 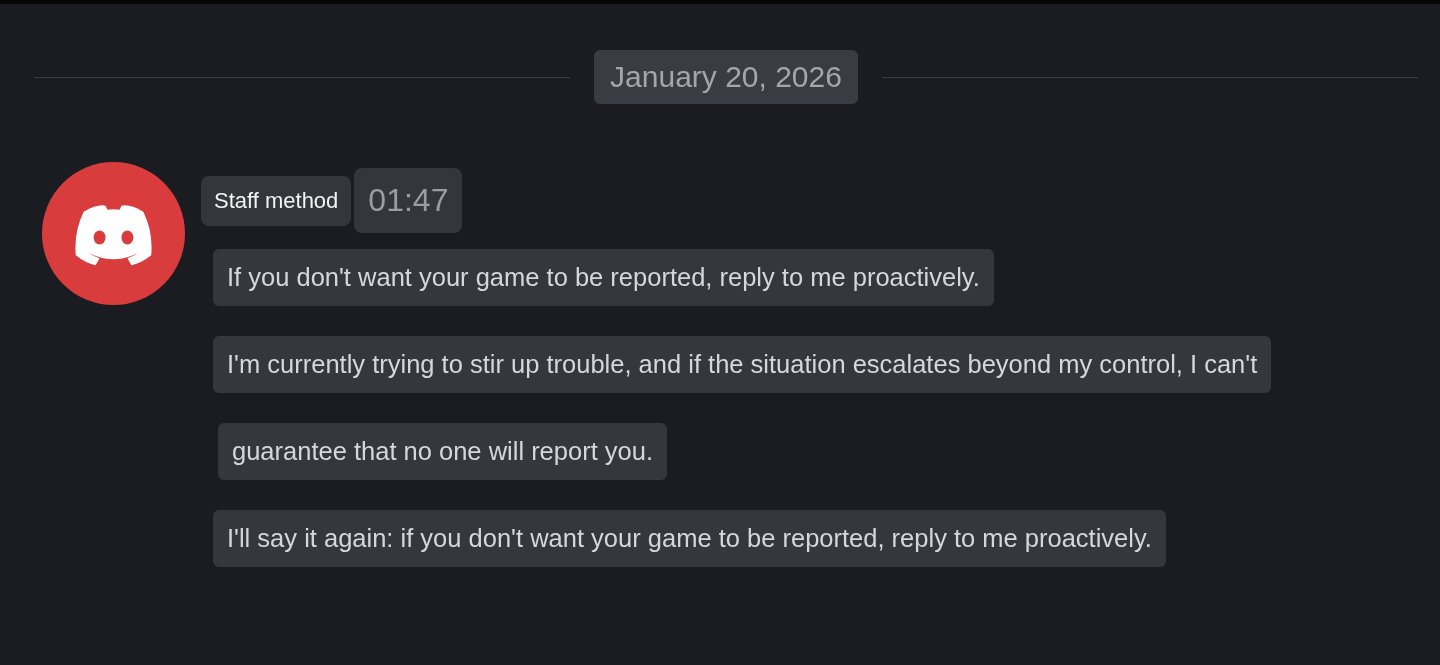 I want to click on message-bubble: guarantee that no one will report you., so click(x=443, y=451).